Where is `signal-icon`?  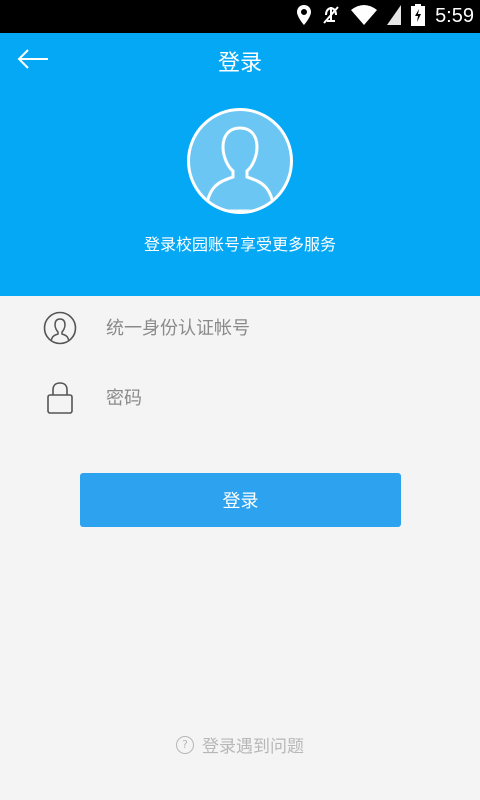 signal-icon is located at coordinates (394, 16).